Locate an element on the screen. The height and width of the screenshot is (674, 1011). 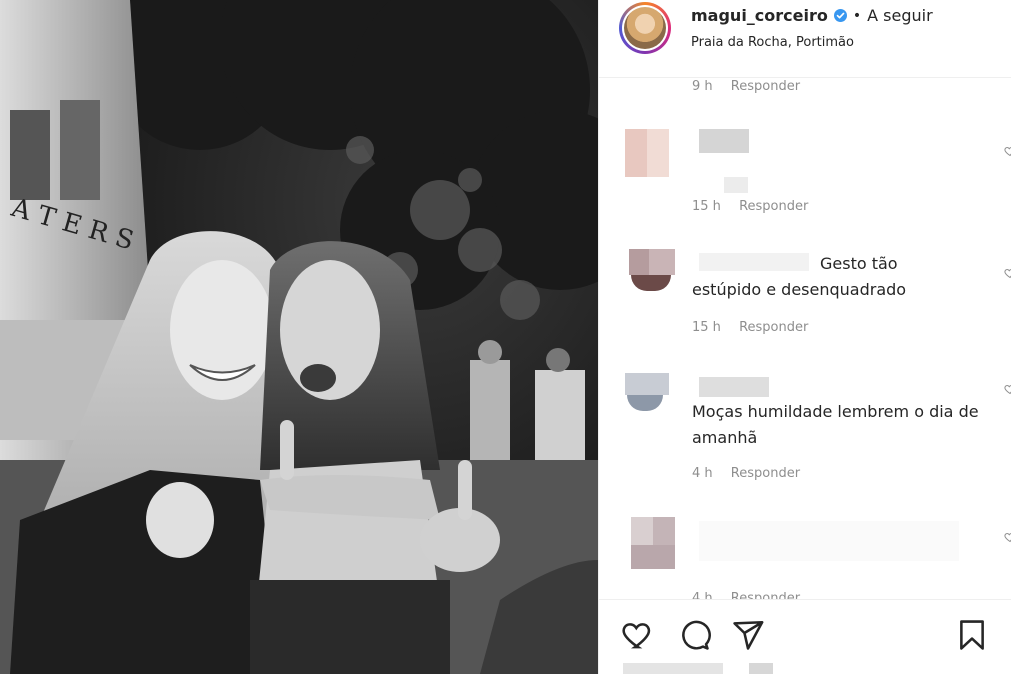
comment-time: 9 h is located at coordinates (702, 86).